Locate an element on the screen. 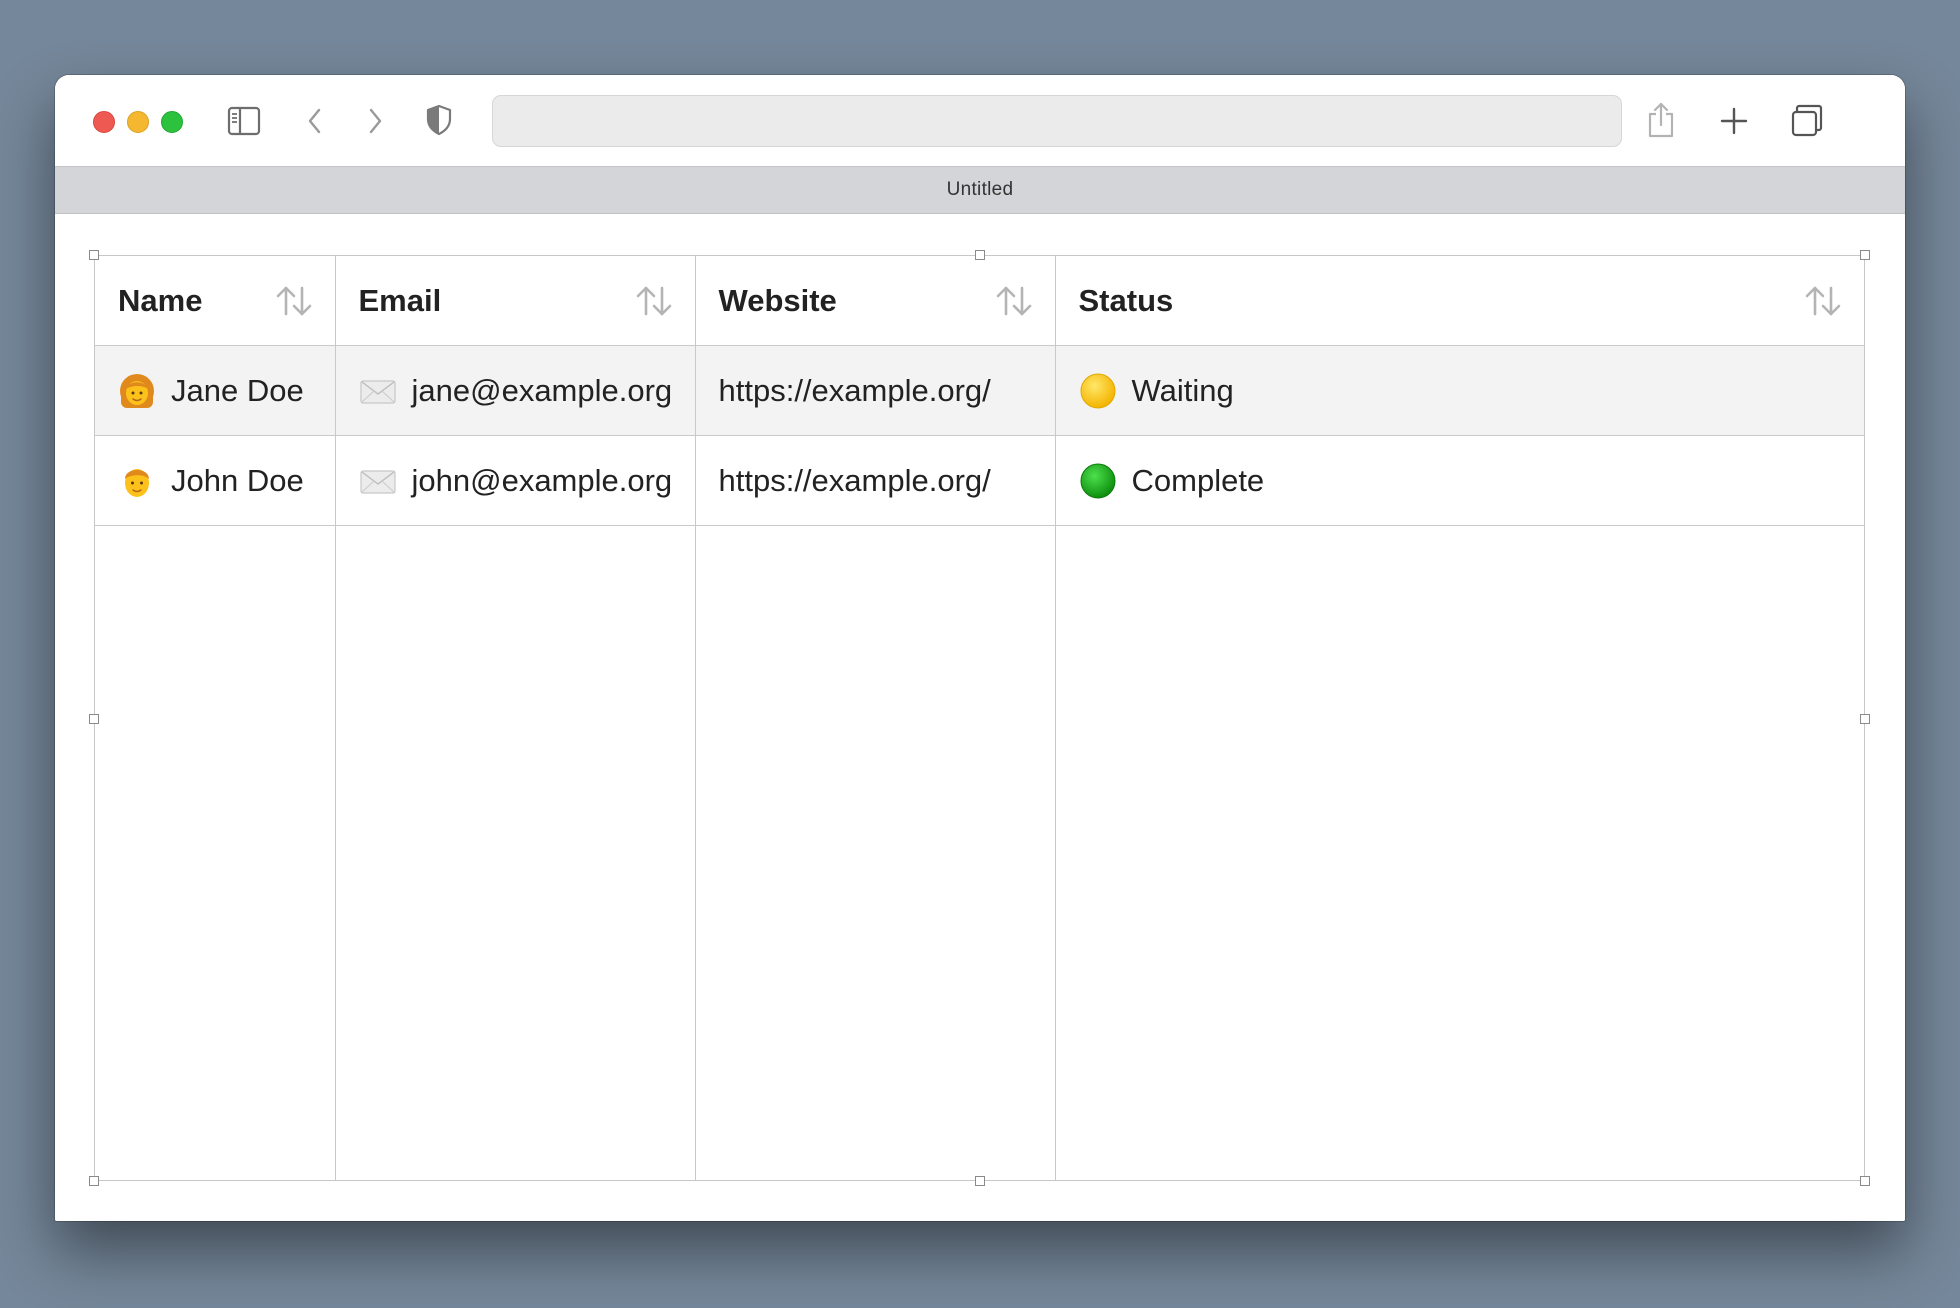 The width and height of the screenshot is (1960, 1308). email-cell: jane@example.org is located at coordinates (515, 390).